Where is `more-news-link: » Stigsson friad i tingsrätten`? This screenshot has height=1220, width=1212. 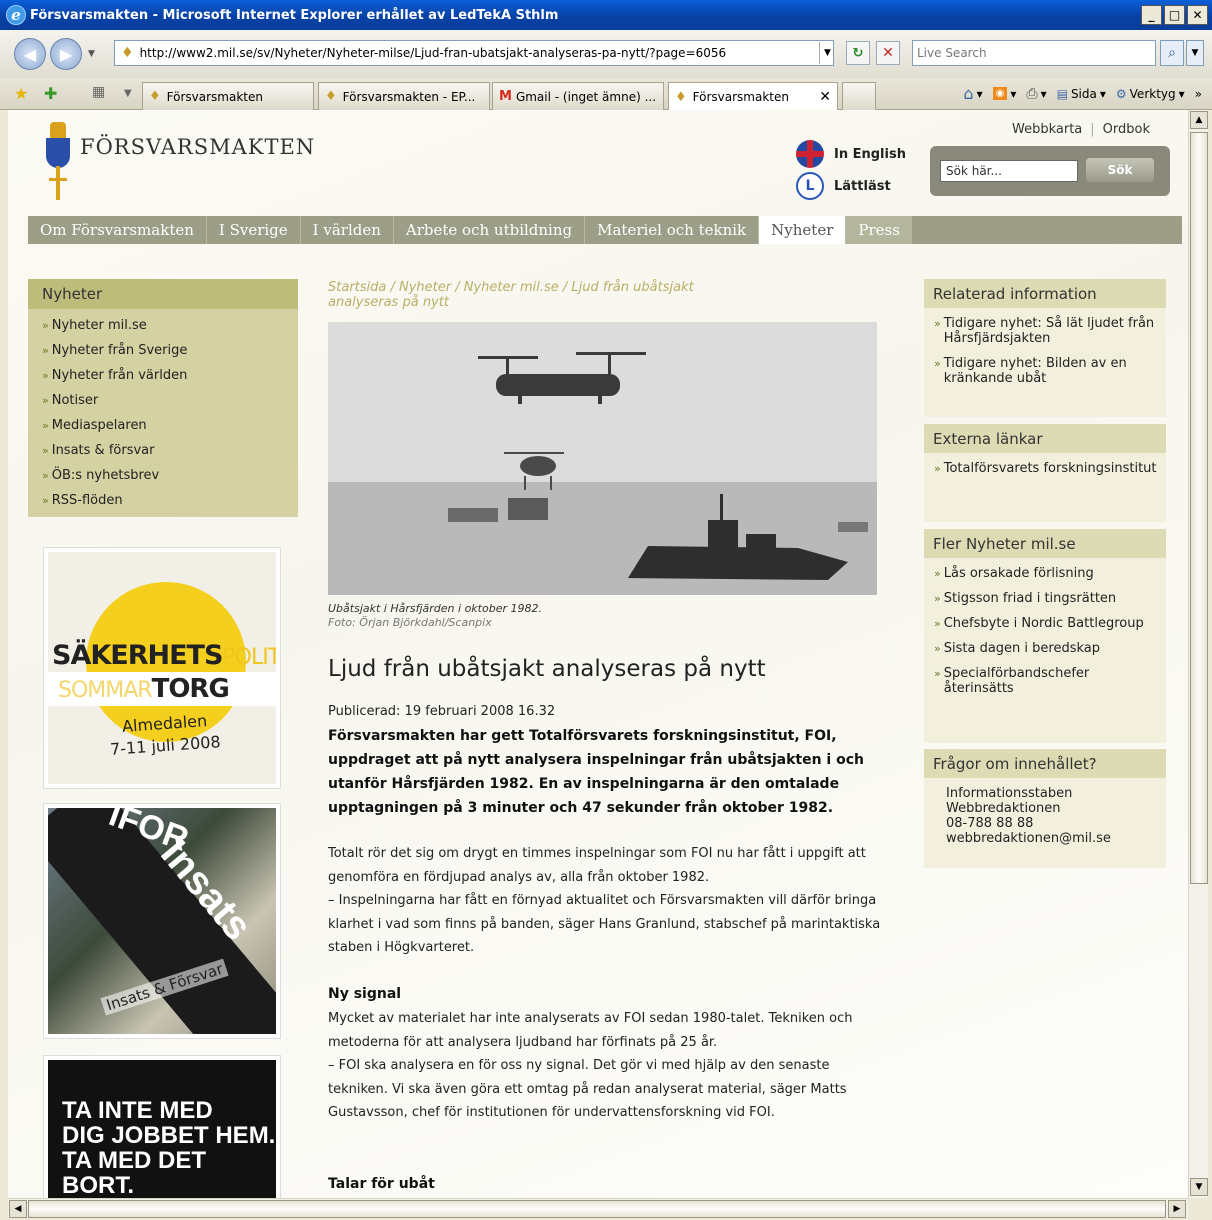 more-news-link: » Stigsson friad i tingsrätten is located at coordinates (1046, 598).